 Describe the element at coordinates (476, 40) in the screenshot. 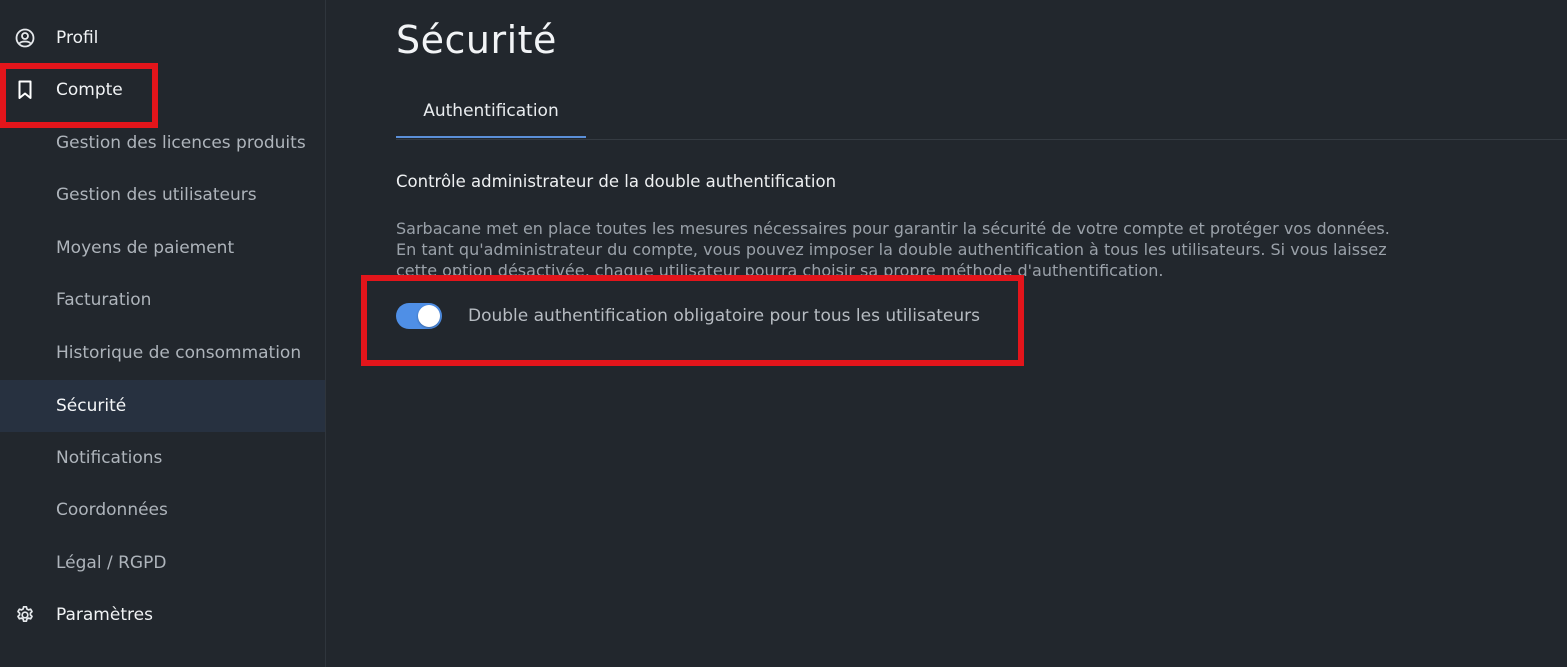

I see `page-title: Sécurité` at that location.